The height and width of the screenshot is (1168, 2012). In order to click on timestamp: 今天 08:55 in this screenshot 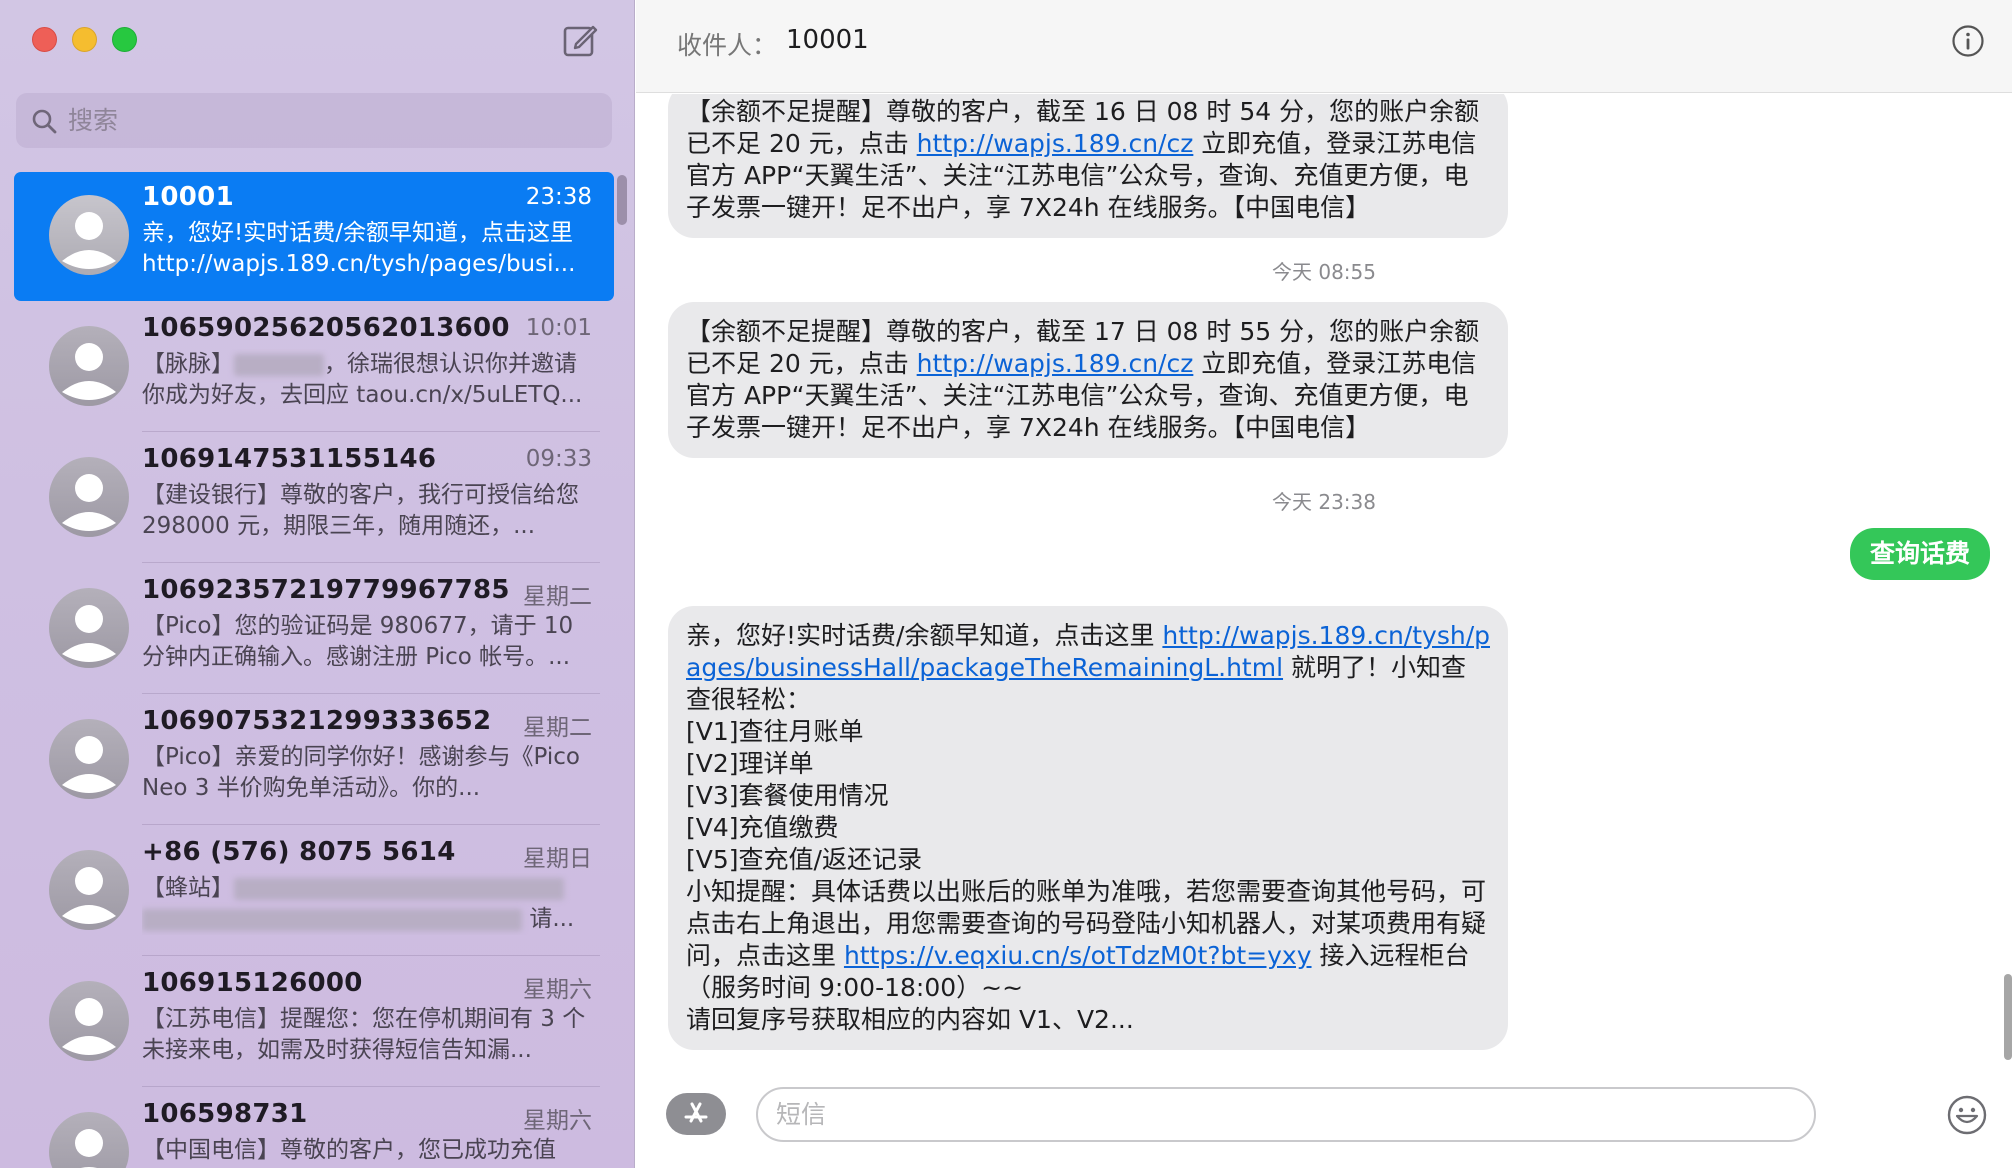, I will do `click(1324, 272)`.